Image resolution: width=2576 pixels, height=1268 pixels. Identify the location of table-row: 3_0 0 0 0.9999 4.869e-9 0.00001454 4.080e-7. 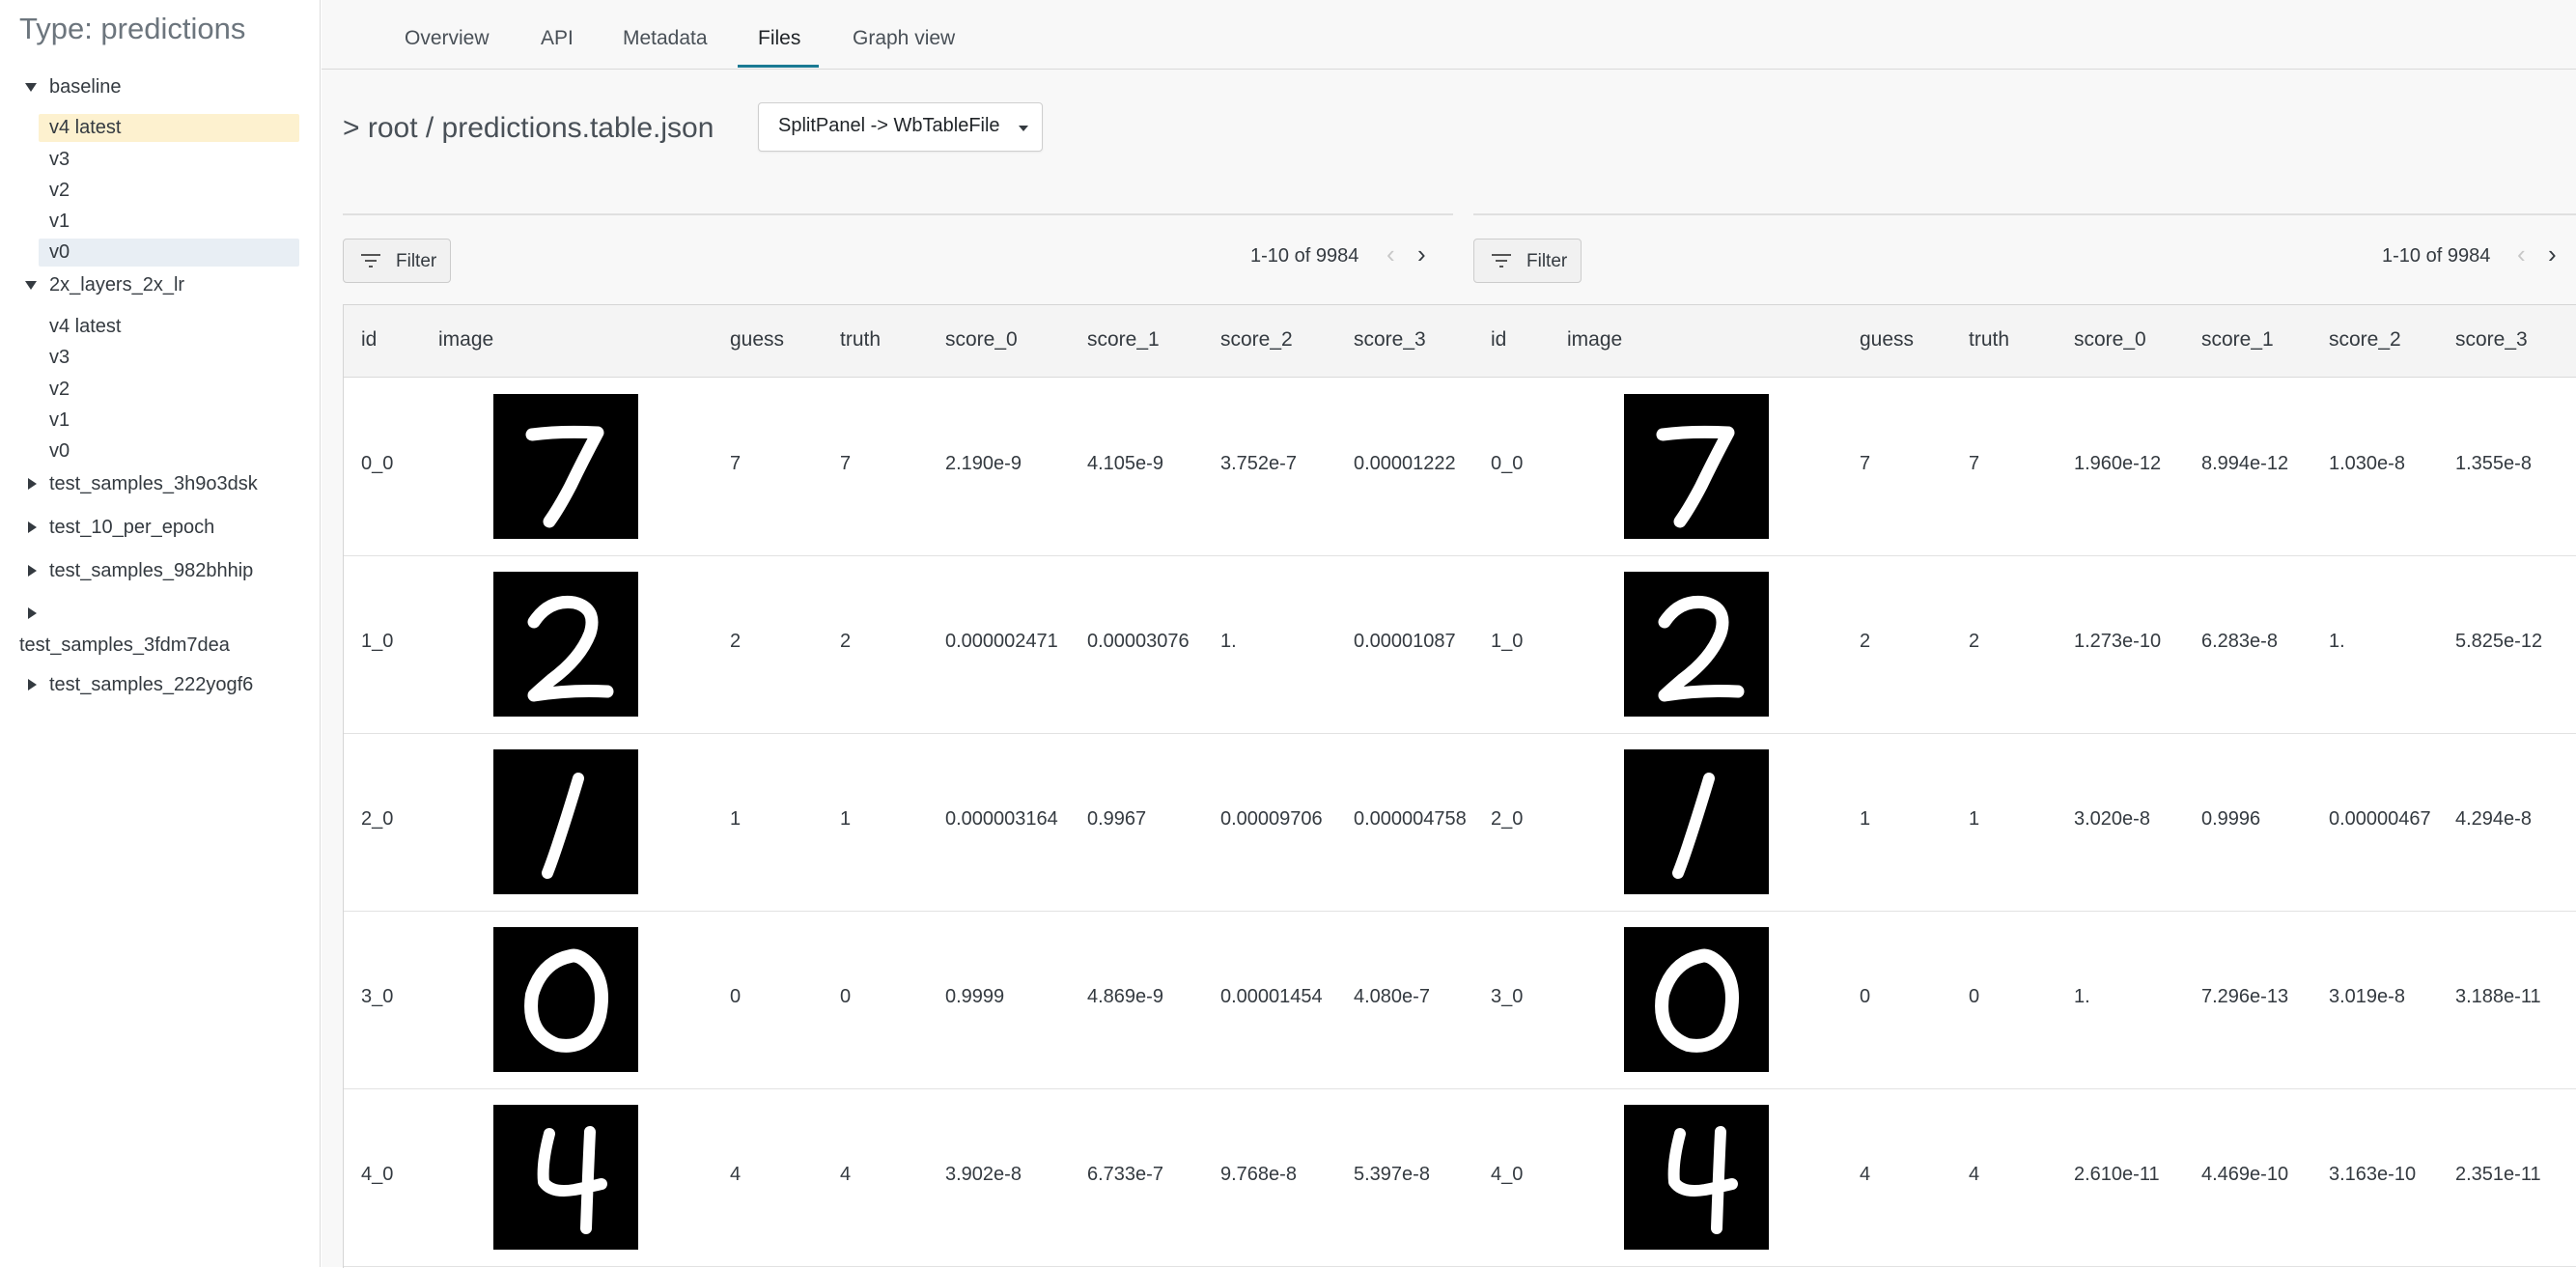
(909, 1000).